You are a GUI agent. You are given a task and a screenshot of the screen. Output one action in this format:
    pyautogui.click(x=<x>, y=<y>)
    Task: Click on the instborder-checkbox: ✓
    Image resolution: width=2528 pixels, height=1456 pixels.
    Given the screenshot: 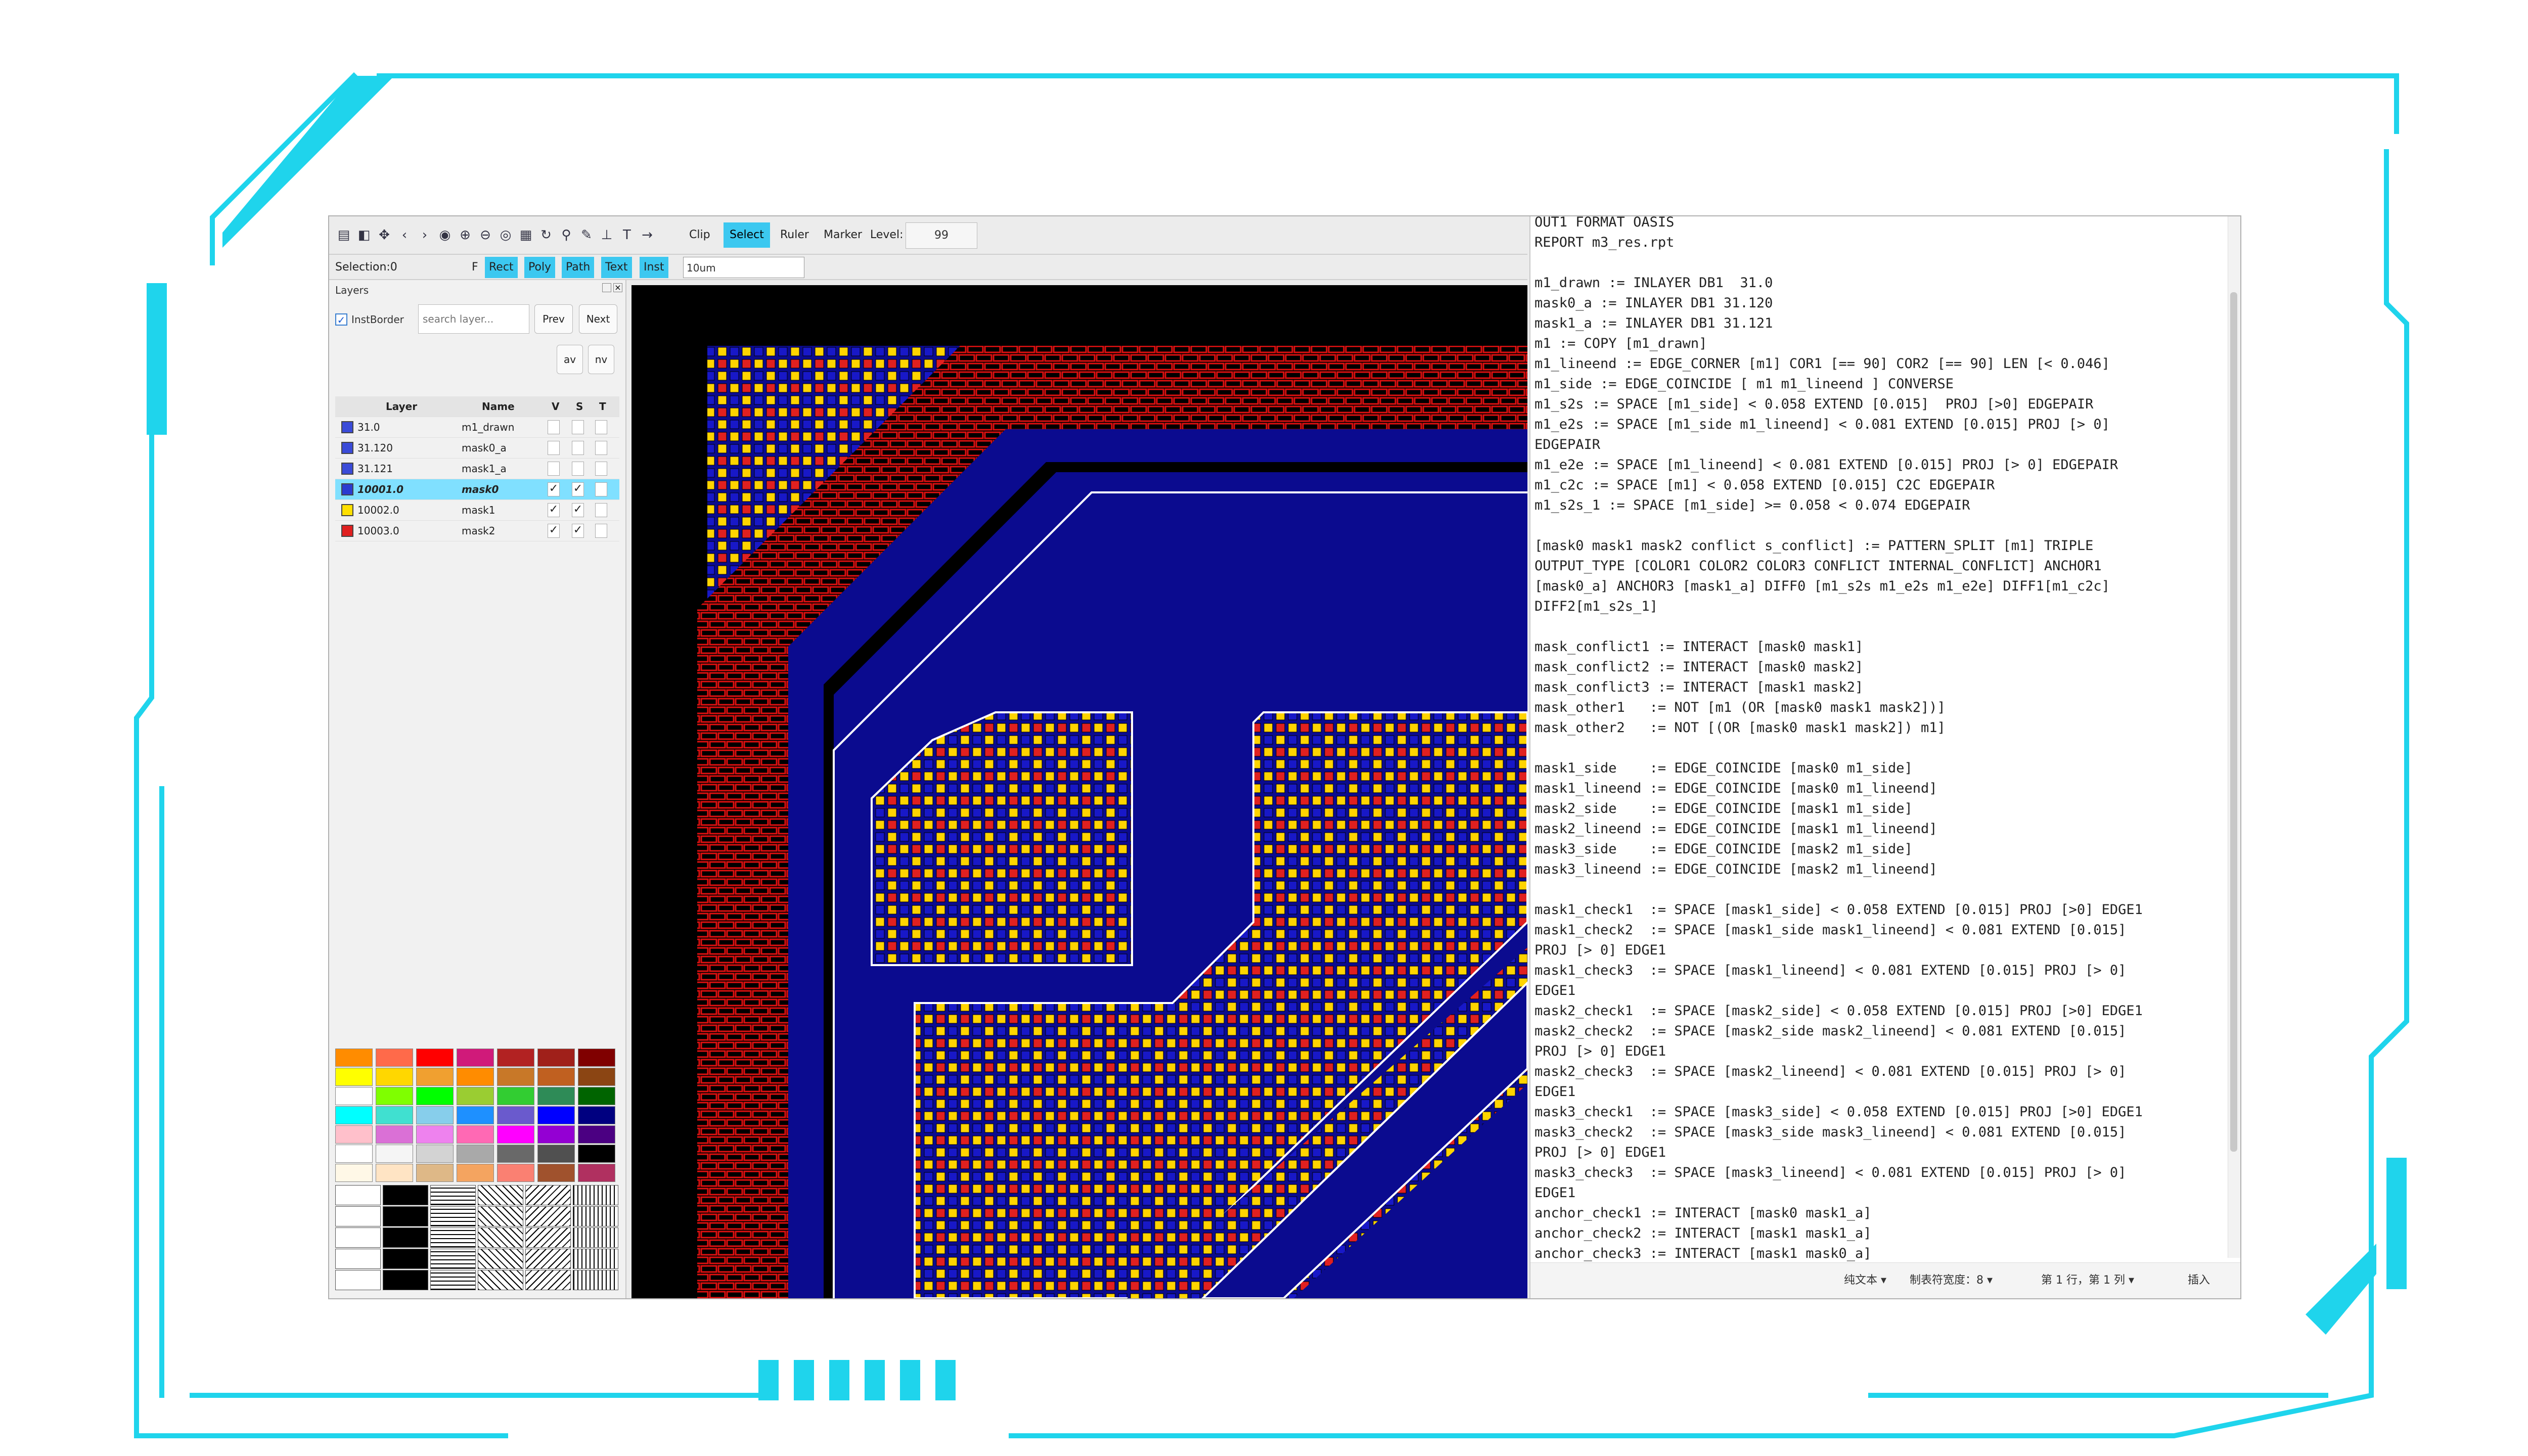 What is the action you would take?
    pyautogui.click(x=341, y=319)
    